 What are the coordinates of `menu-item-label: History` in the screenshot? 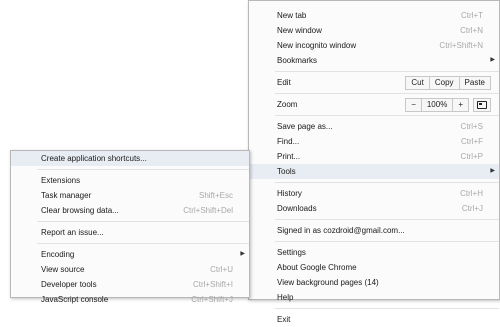 It's located at (289, 193).